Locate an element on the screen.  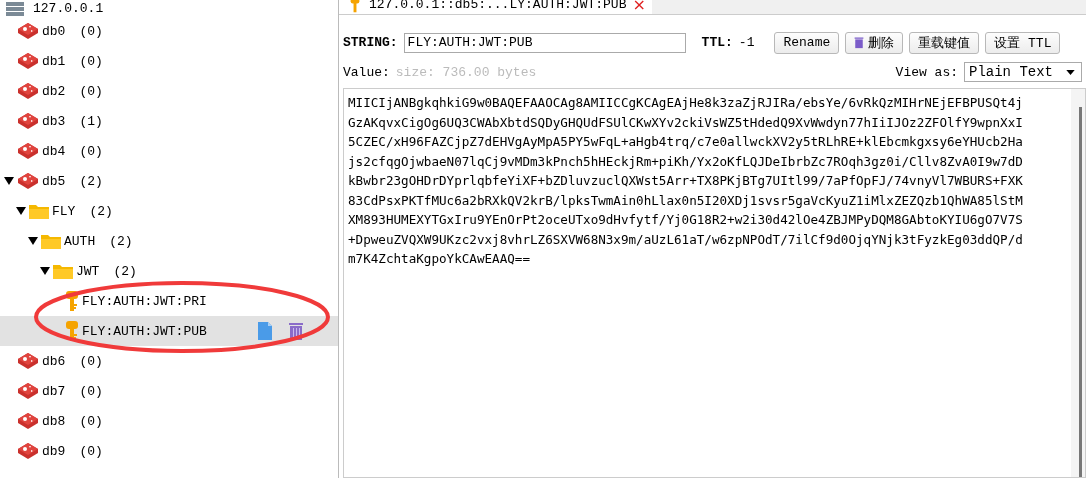
tree-item: db1 (0) is located at coordinates (169, 61).